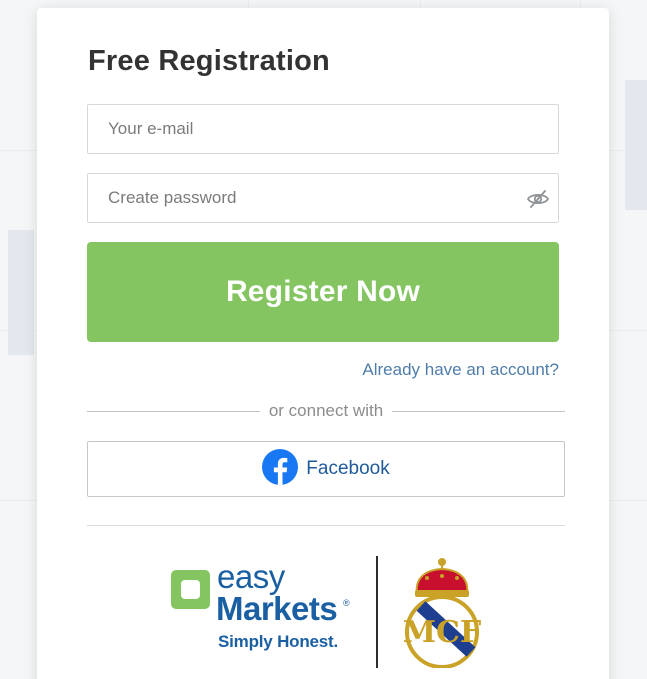  Describe the element at coordinates (478, 411) in the screenshot. I see `divider-line-right` at that location.